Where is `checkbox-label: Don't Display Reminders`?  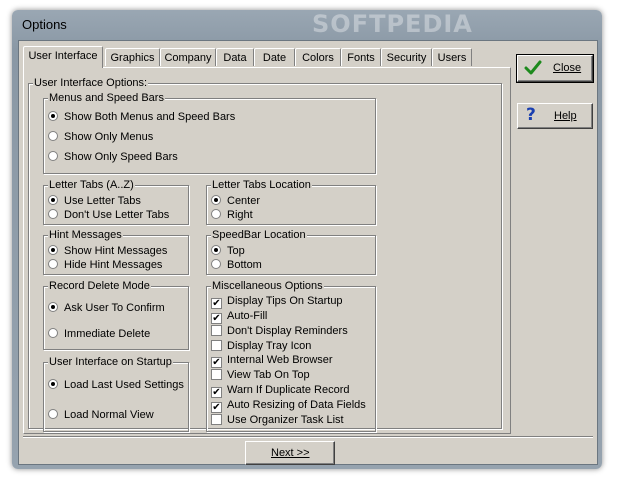 checkbox-label: Don't Display Reminders is located at coordinates (287, 331).